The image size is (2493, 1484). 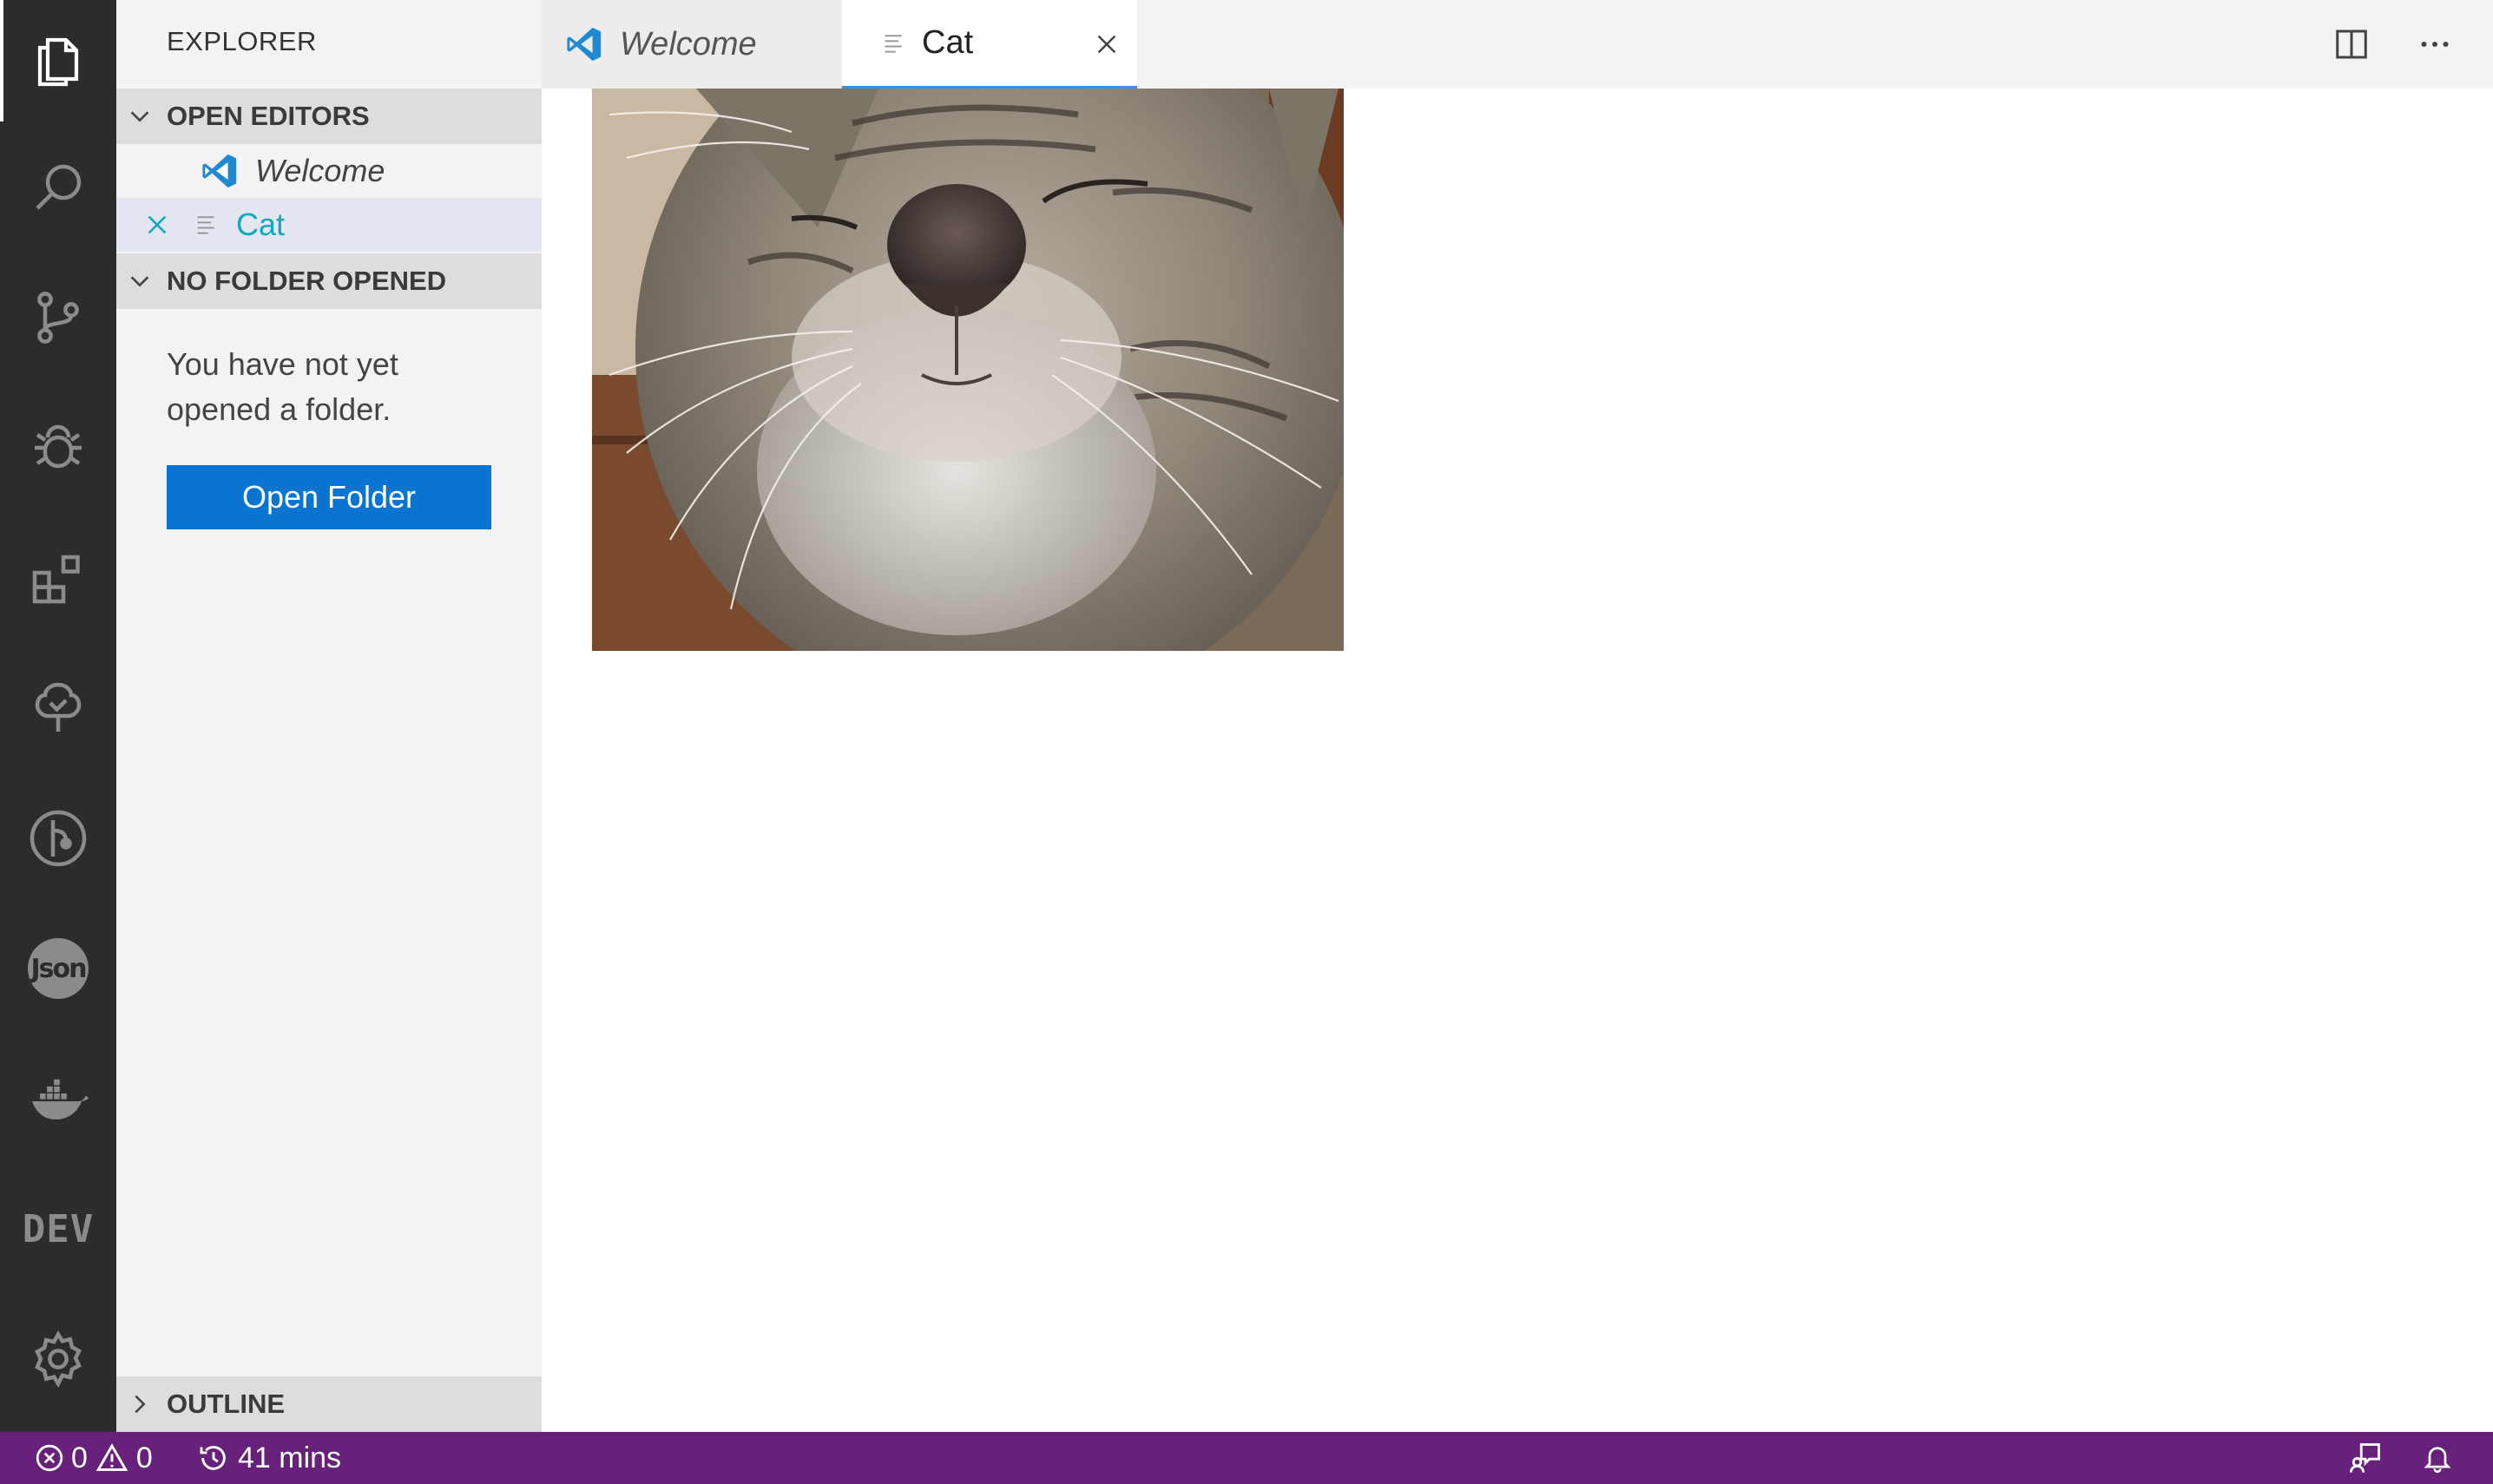 What do you see at coordinates (968, 370) in the screenshot?
I see `cat-image` at bounding box center [968, 370].